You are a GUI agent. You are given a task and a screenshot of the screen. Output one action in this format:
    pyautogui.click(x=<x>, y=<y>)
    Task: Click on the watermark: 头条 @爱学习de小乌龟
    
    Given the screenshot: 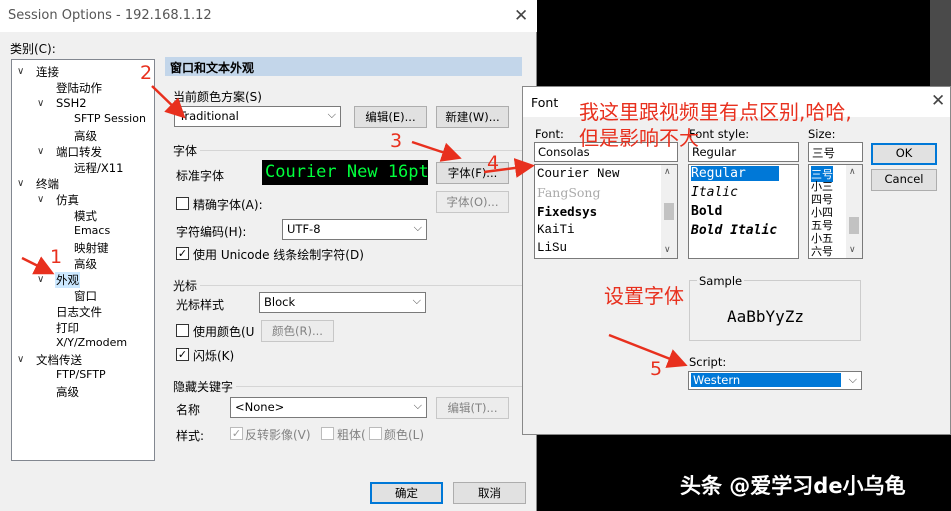 What is the action you would take?
    pyautogui.click(x=793, y=486)
    